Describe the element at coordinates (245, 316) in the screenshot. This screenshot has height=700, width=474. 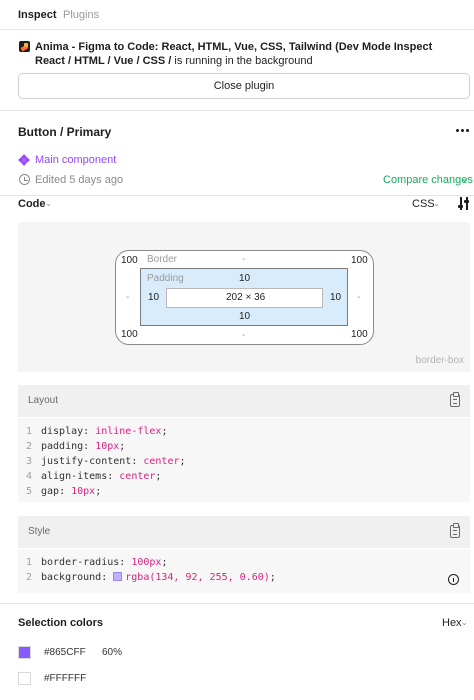
I see `padding-bottom-value: 10` at that location.